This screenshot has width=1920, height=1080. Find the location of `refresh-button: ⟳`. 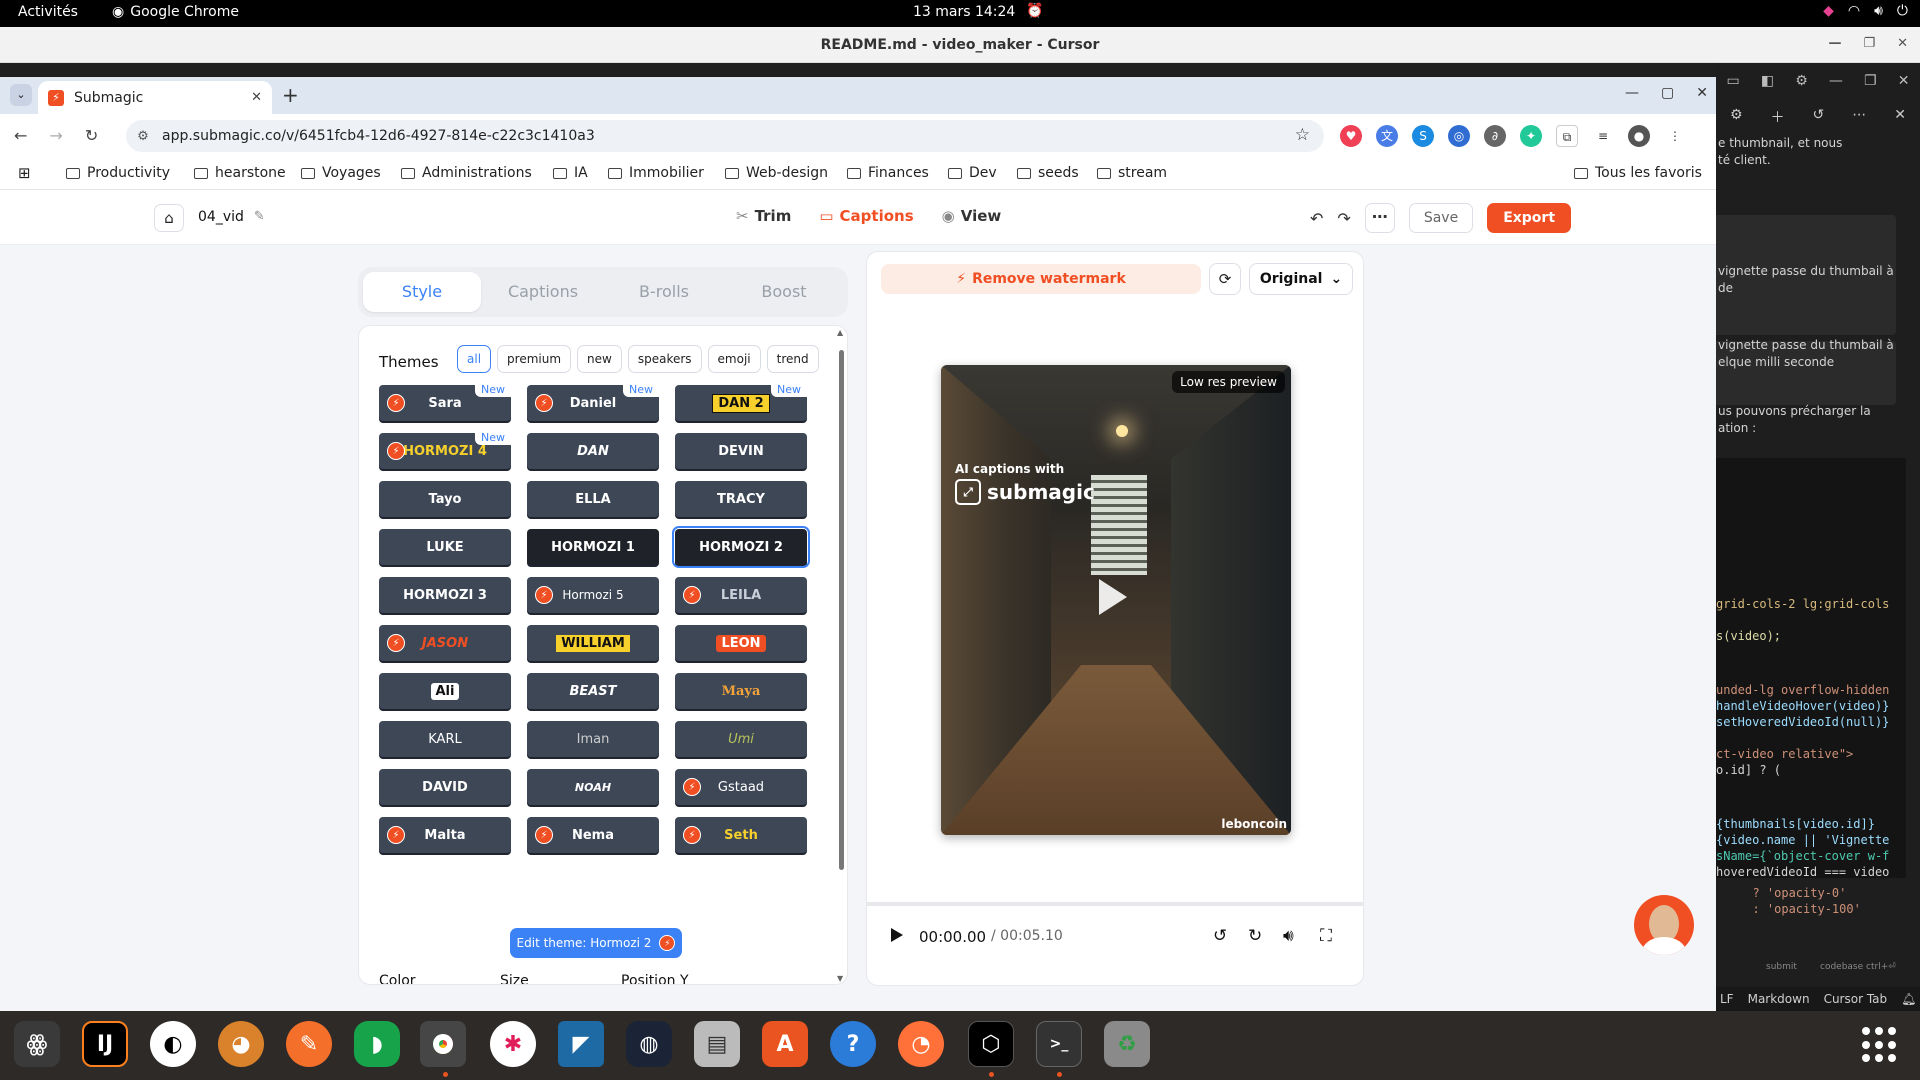

refresh-button: ⟳ is located at coordinates (1225, 279).